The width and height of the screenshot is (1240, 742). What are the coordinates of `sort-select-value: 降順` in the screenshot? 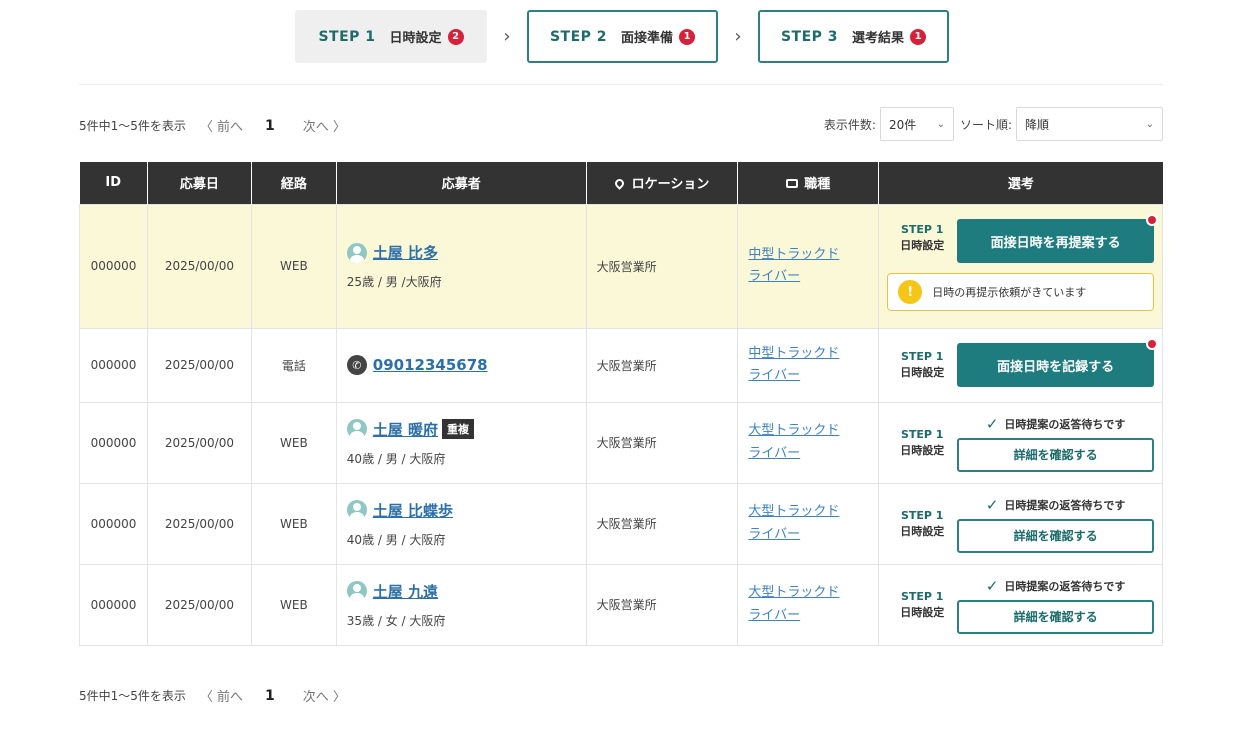 It's located at (1037, 124).